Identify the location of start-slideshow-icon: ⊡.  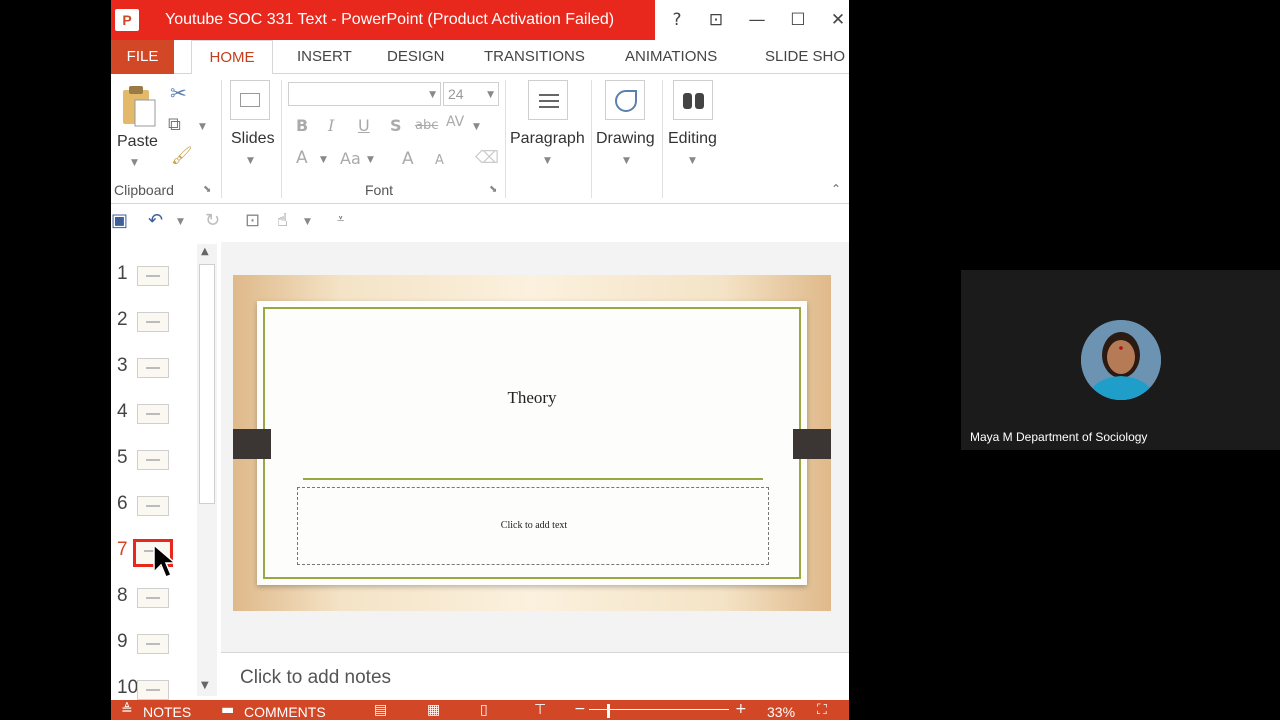
(252, 220).